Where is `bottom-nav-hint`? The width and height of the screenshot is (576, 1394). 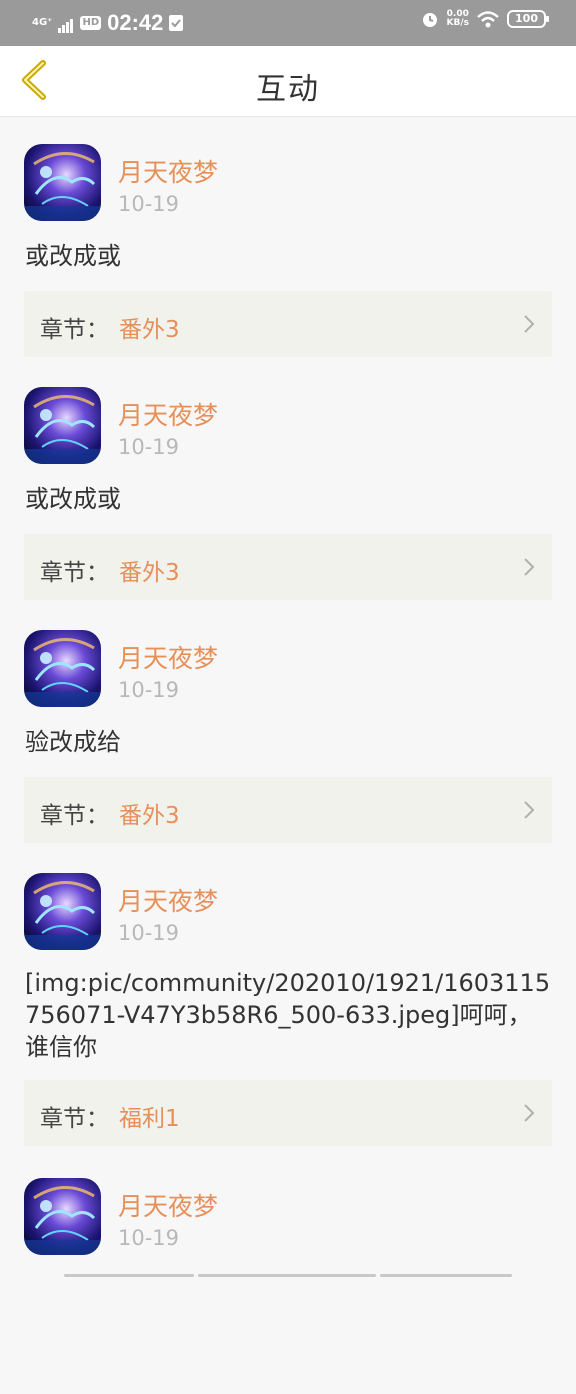 bottom-nav-hint is located at coordinates (288, 1277).